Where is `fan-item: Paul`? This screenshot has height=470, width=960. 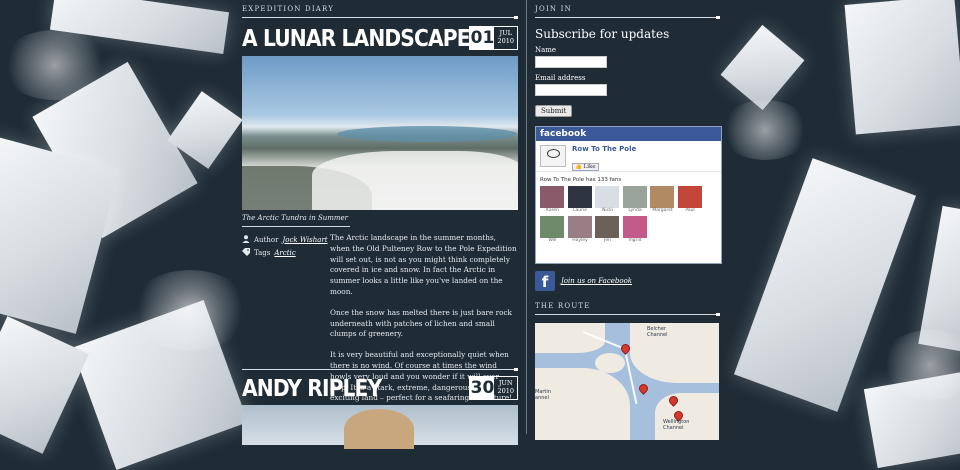
fan-item: Paul is located at coordinates (690, 199).